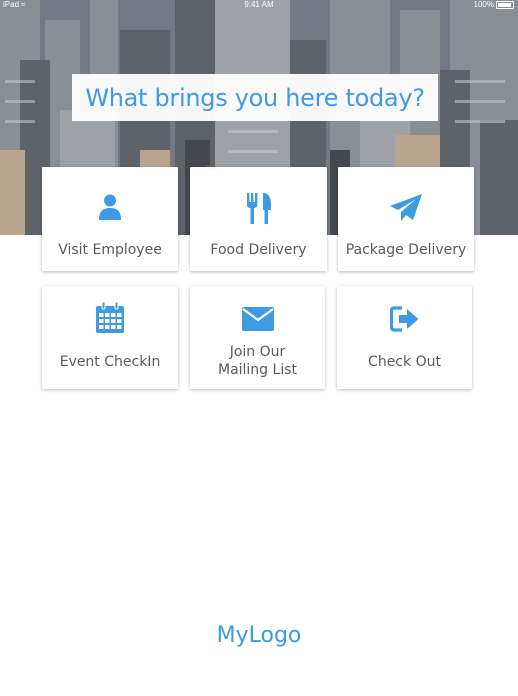 This screenshot has width=518, height=696. I want to click on food-delivery-button: Food Delivery, so click(258, 219).